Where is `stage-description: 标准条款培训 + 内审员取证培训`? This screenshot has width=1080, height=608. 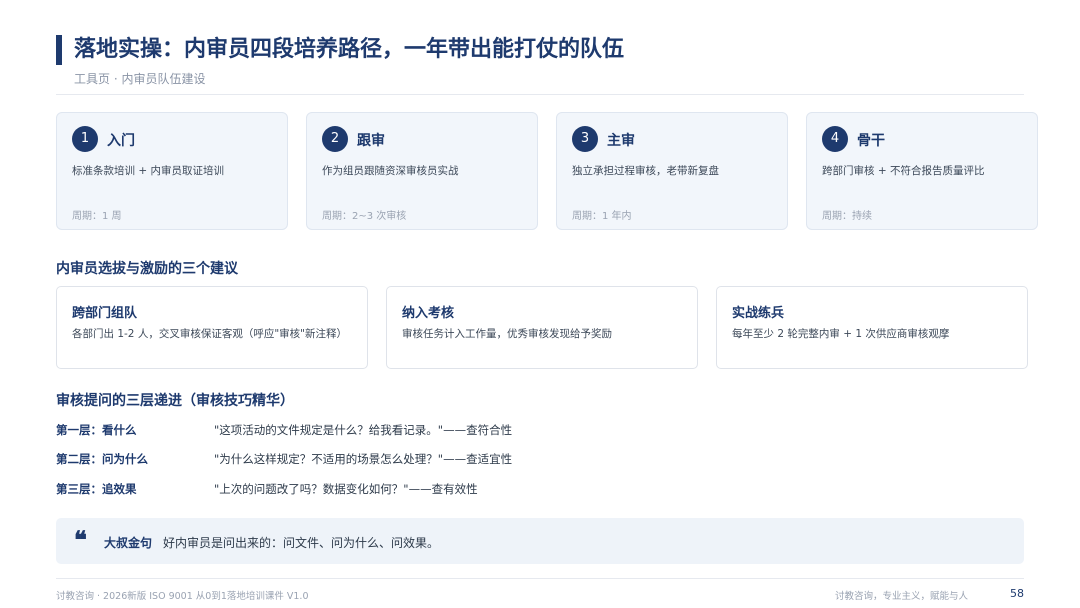 stage-description: 标准条款培训 + 内审员取证培训 is located at coordinates (148, 171).